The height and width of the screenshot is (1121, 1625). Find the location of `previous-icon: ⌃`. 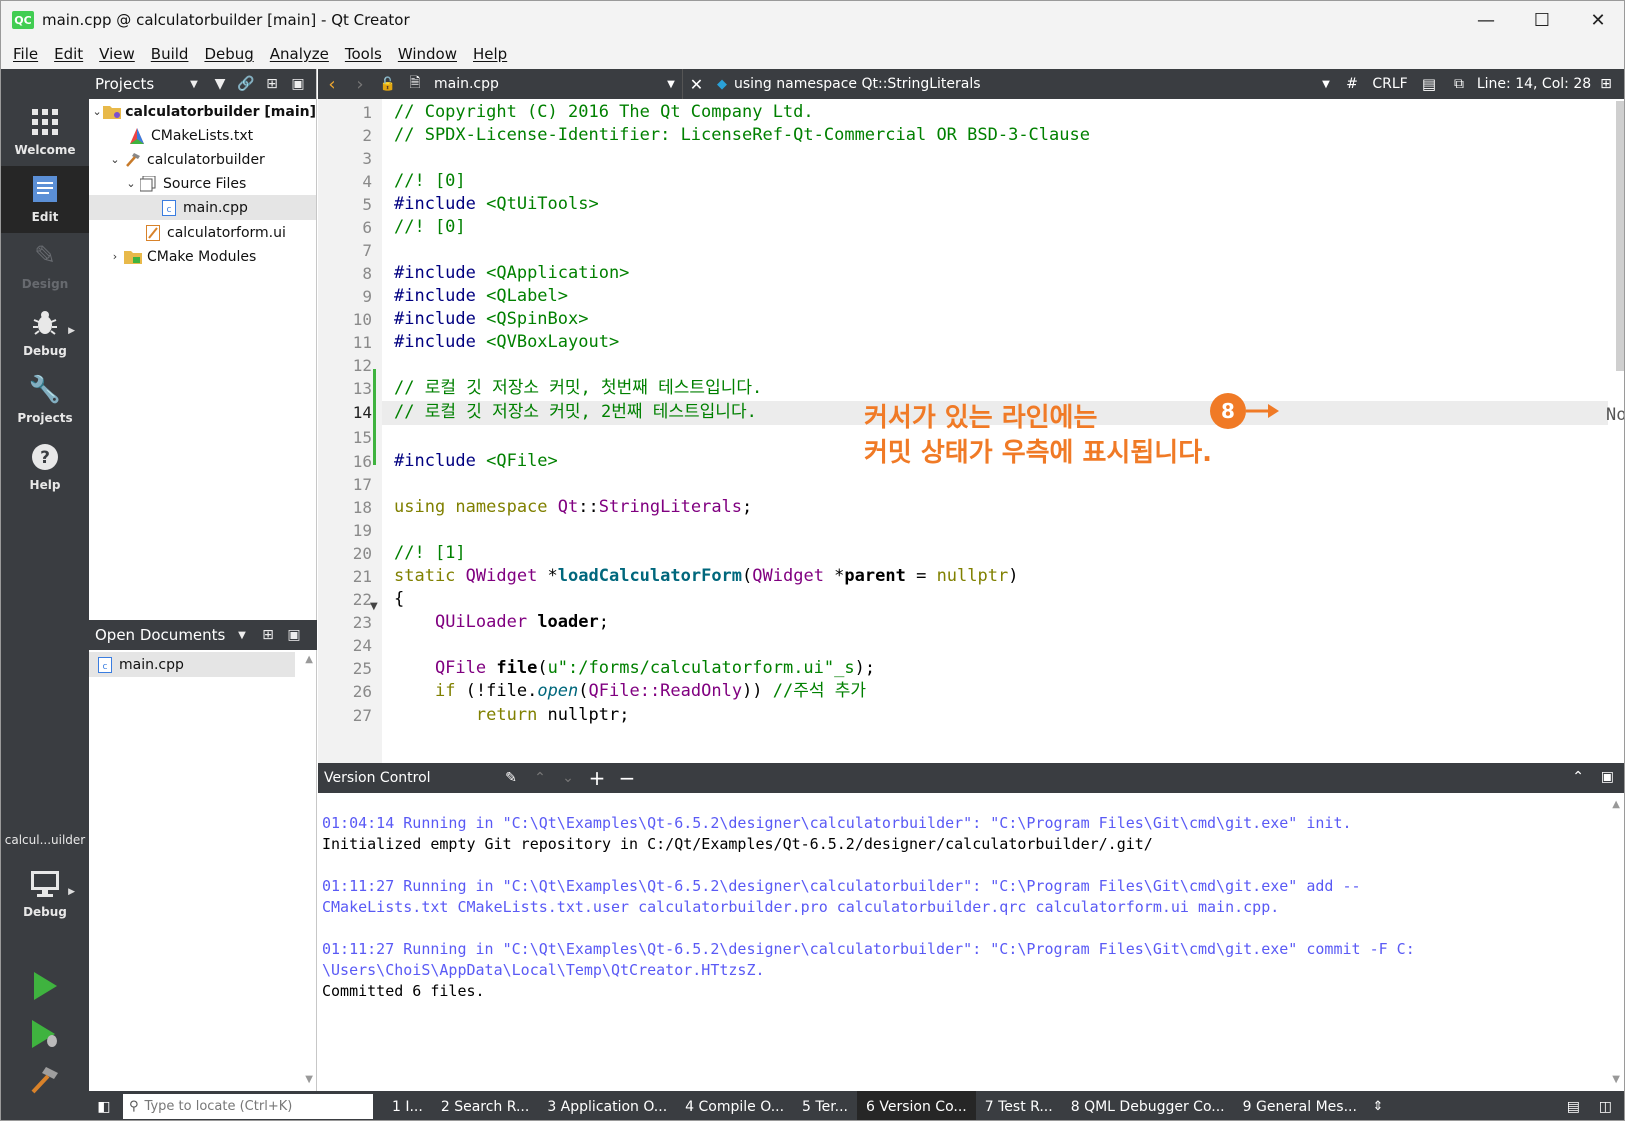

previous-icon: ⌃ is located at coordinates (540, 778).